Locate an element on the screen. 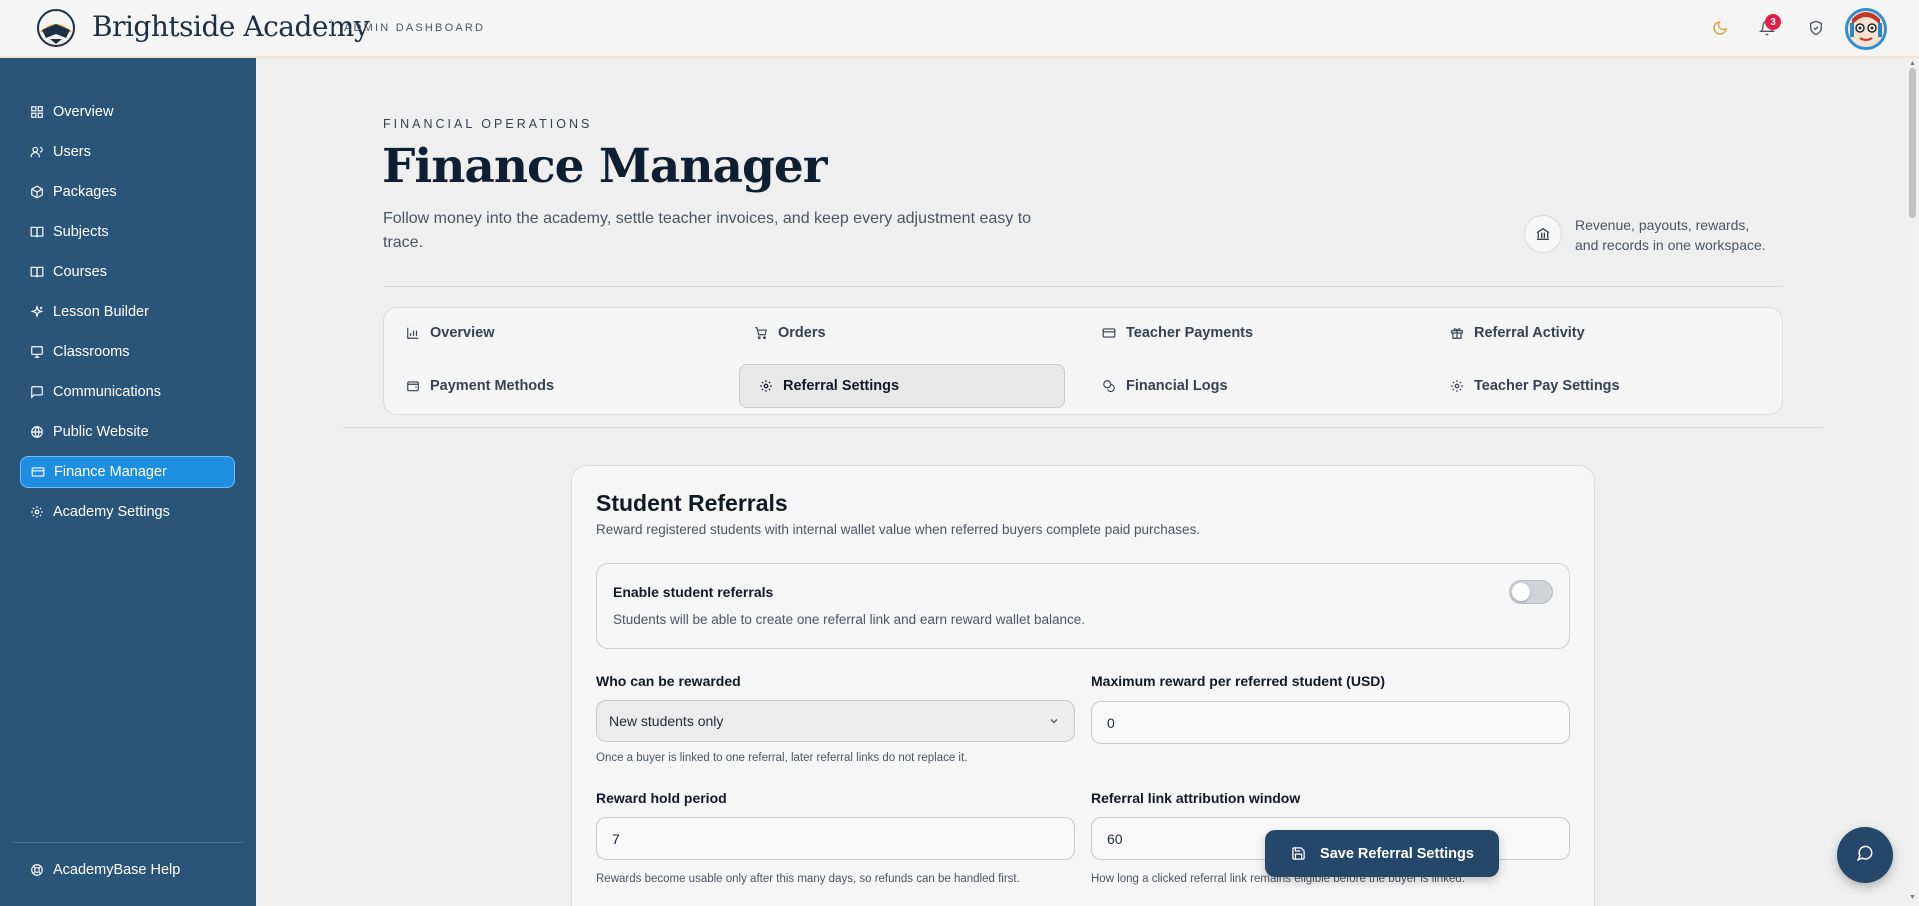 The image size is (1919, 906). tab-referral-activity: Referral Activity is located at coordinates (1601, 333).